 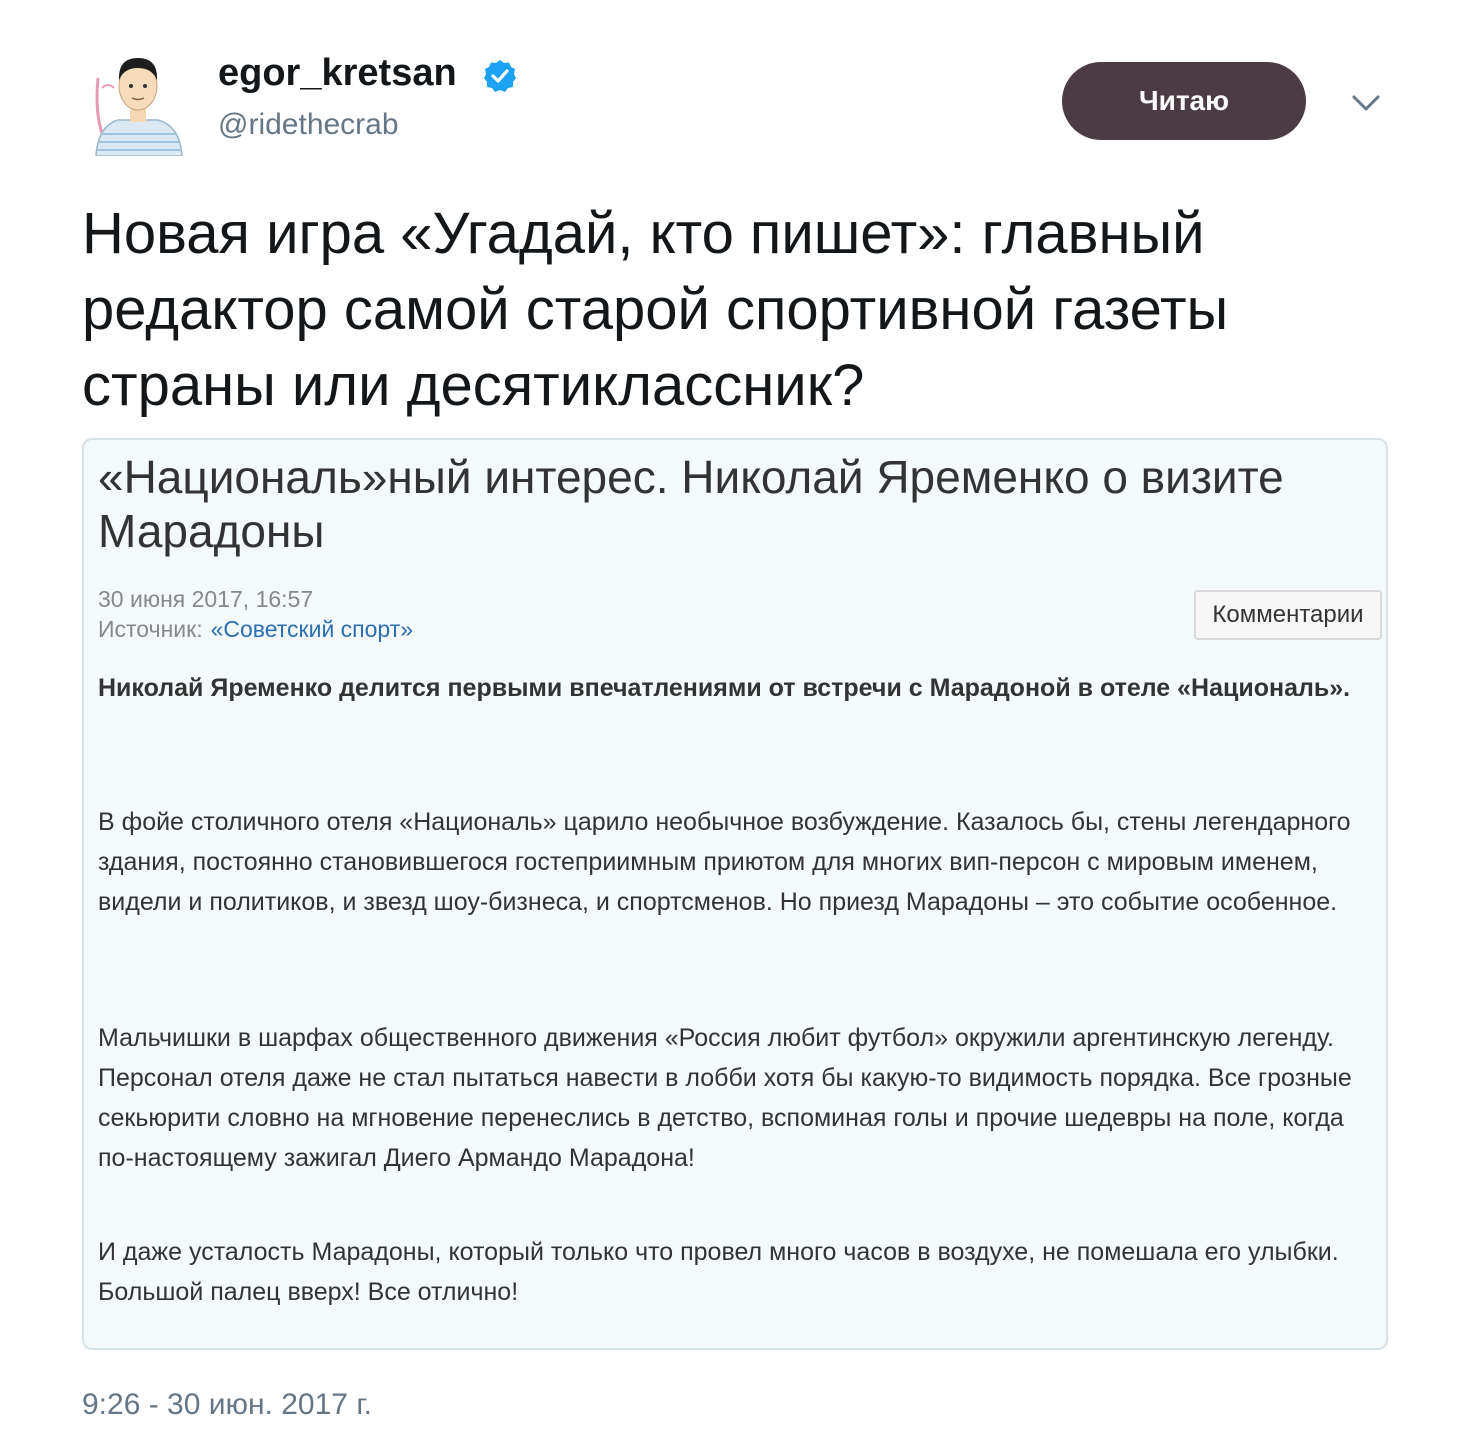 I want to click on article-source: Источник: «Советский спорт», so click(x=255, y=629).